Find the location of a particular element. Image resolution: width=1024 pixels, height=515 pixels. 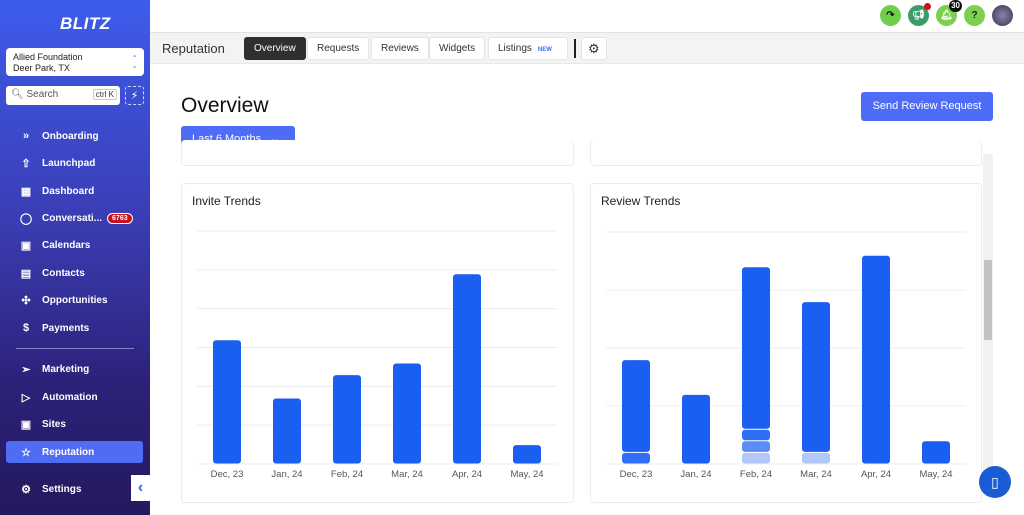

chat-icon: ▯ is located at coordinates (995, 482).